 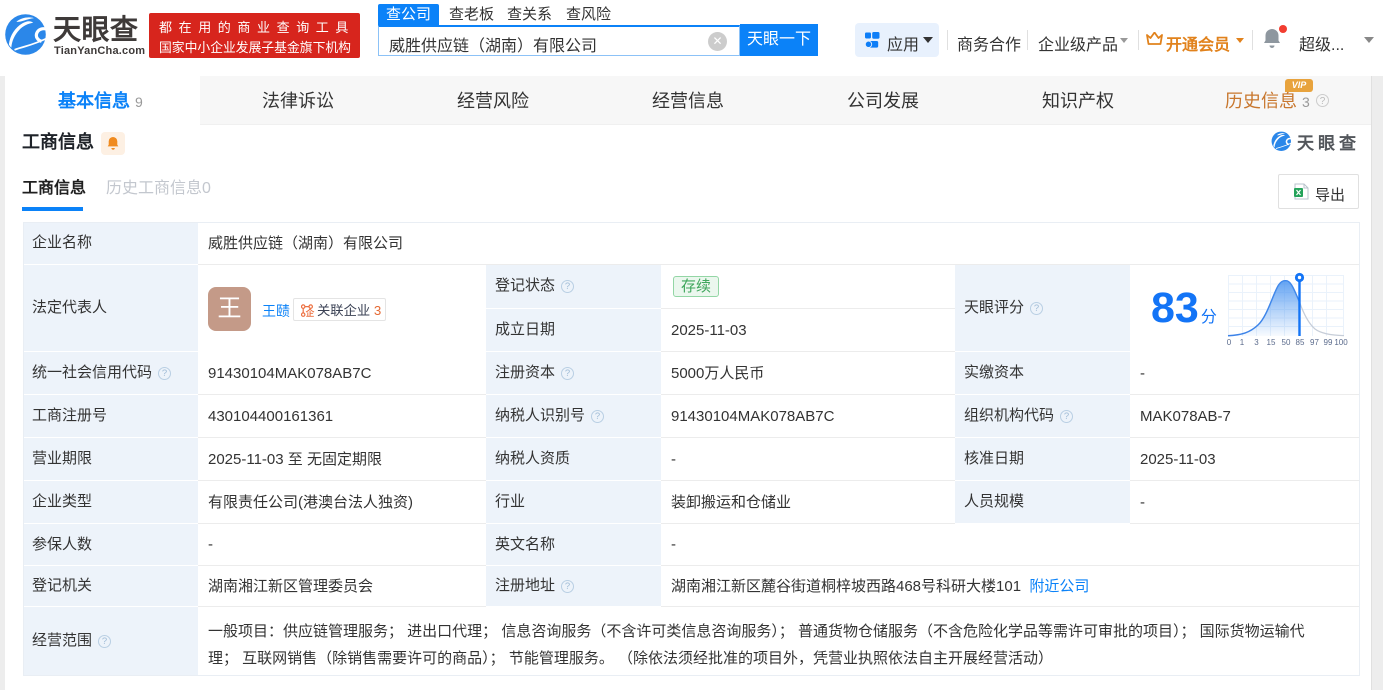 I want to click on svg-text: 50, so click(x=1286, y=342).